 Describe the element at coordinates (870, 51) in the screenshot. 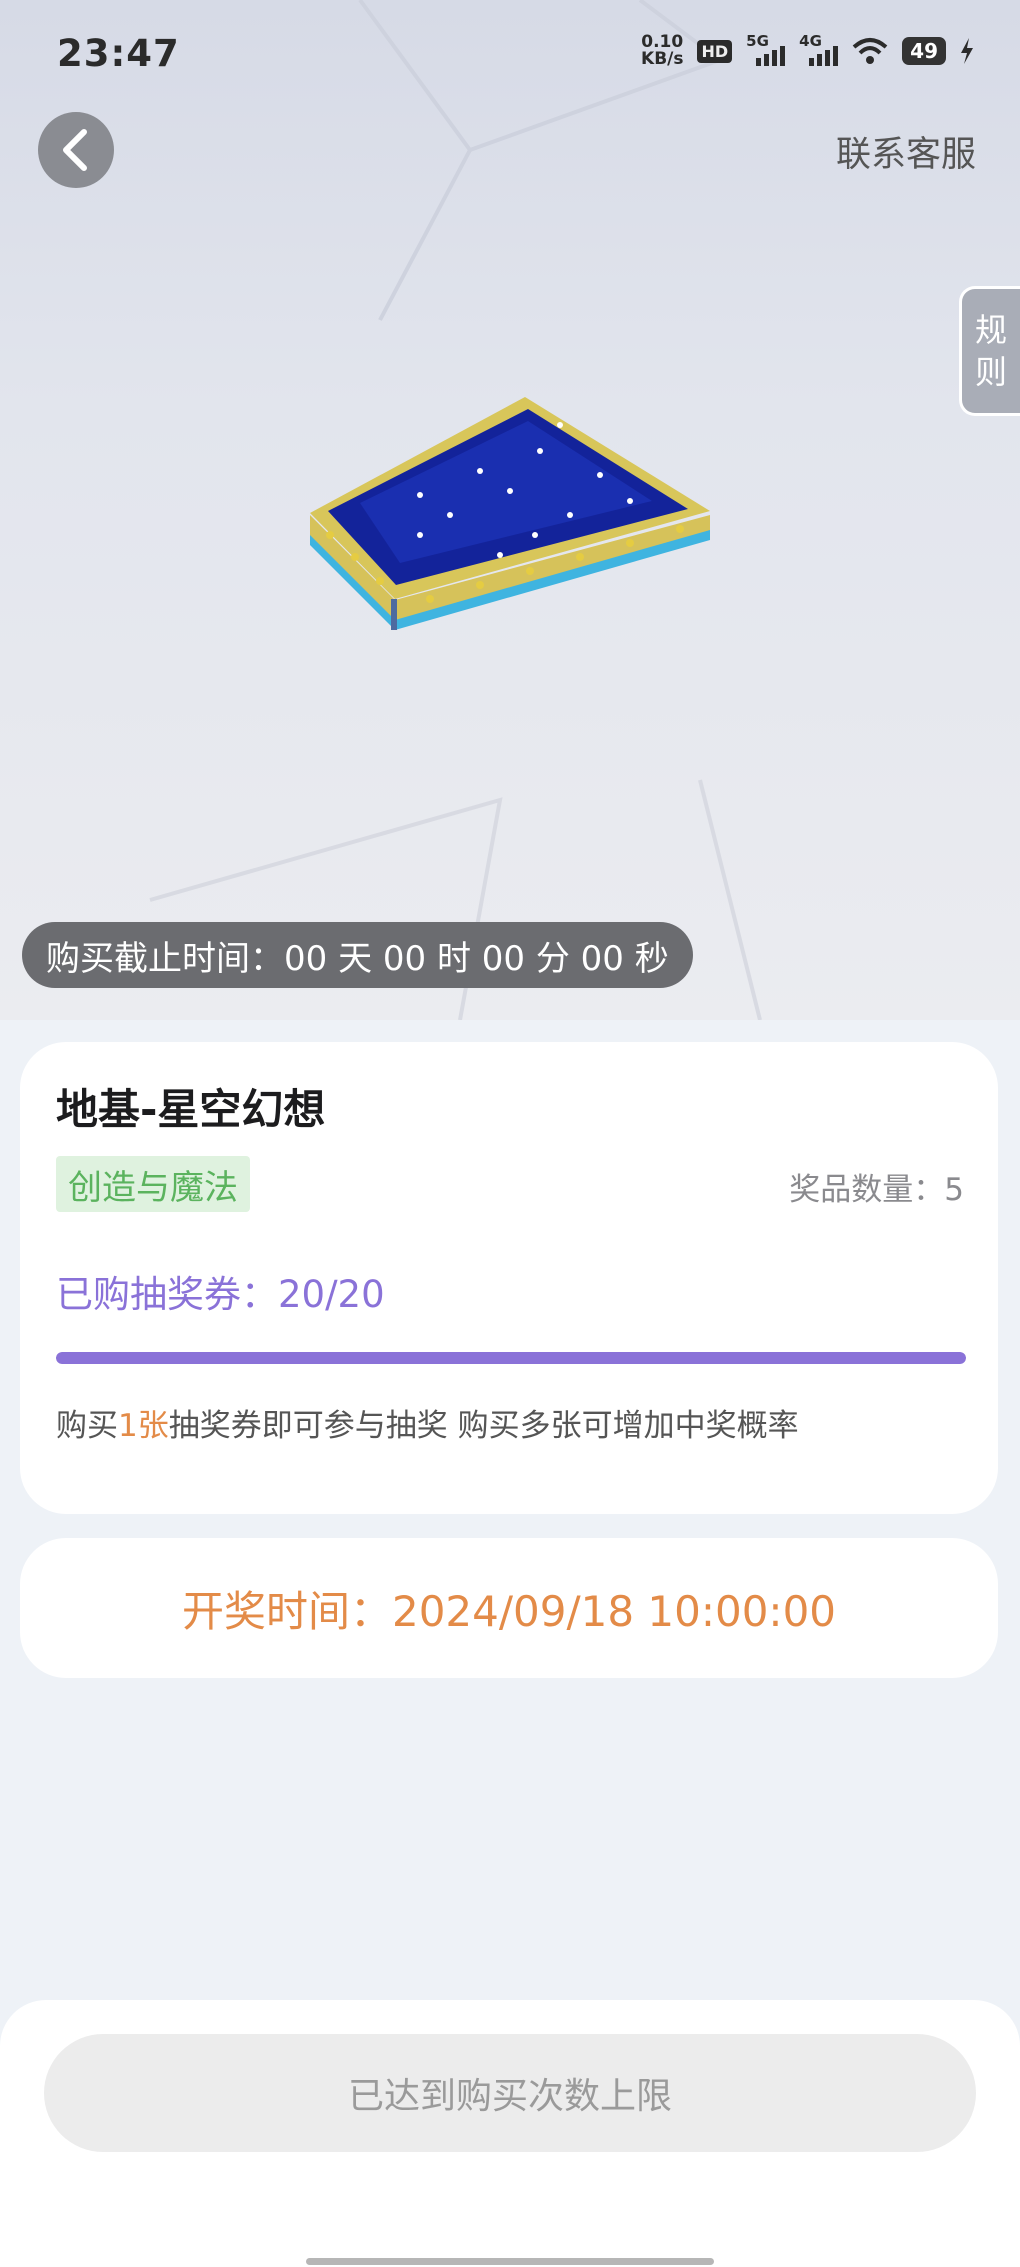

I see `wifi-icon` at that location.